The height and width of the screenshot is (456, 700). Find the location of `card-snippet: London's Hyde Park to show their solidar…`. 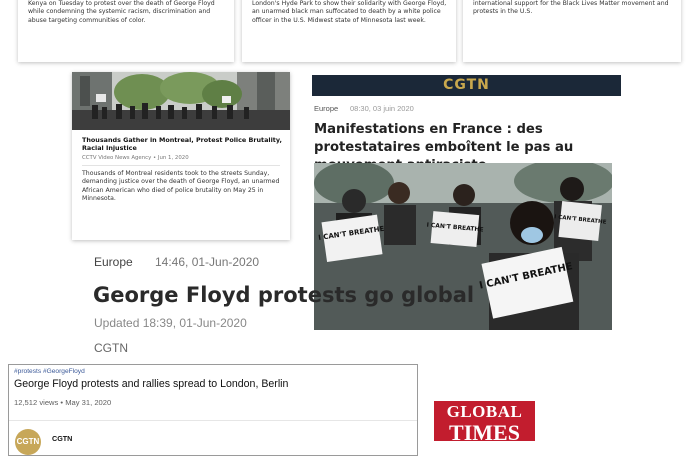

card-snippet: London's Hyde Park to show their solidar… is located at coordinates (349, 12).